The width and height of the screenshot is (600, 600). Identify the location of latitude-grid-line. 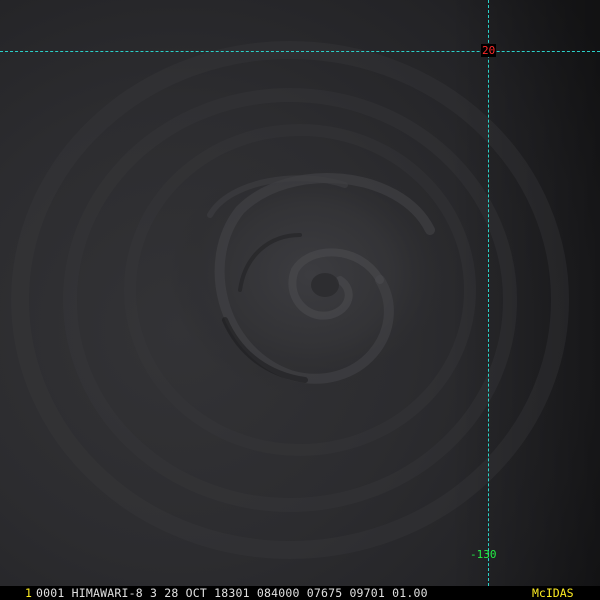
(300, 51).